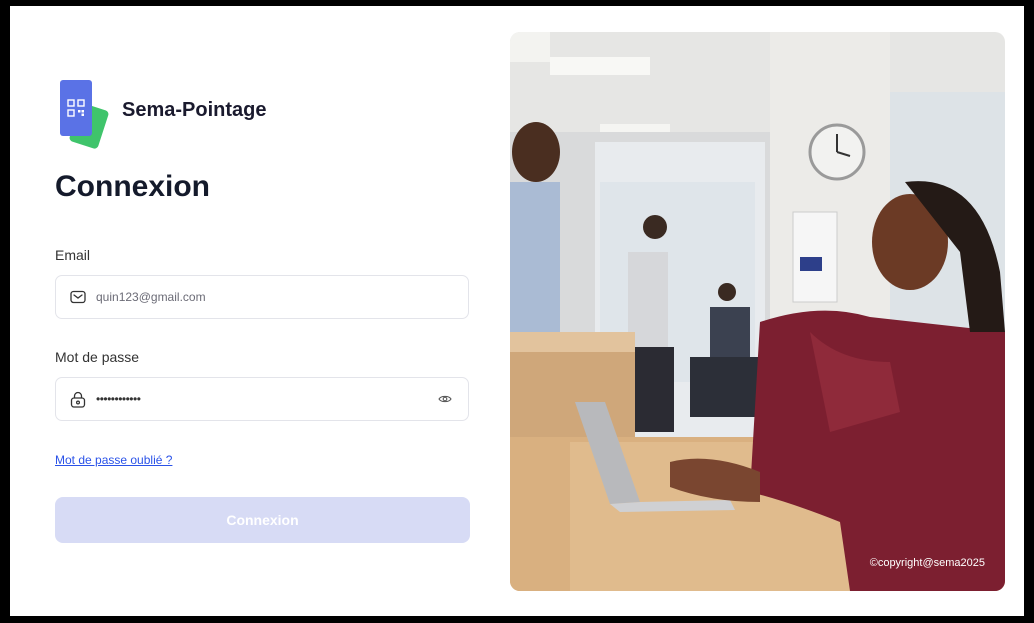 The width and height of the screenshot is (1034, 623). I want to click on brand: Sema-Pointage, so click(162, 115).